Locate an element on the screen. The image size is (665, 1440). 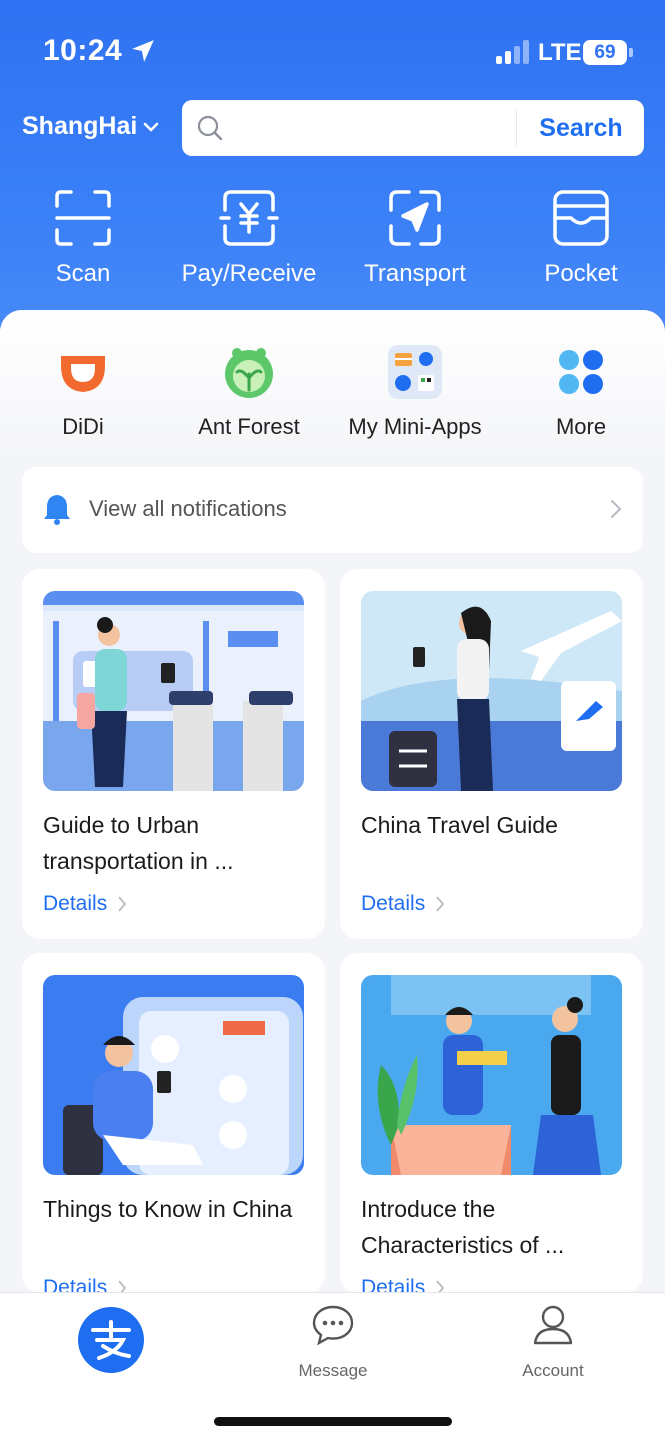
app-more: More is located at coordinates (581, 392).